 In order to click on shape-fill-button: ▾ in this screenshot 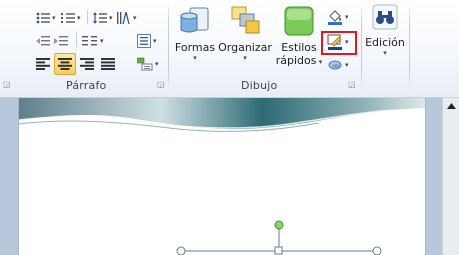, I will do `click(338, 17)`.